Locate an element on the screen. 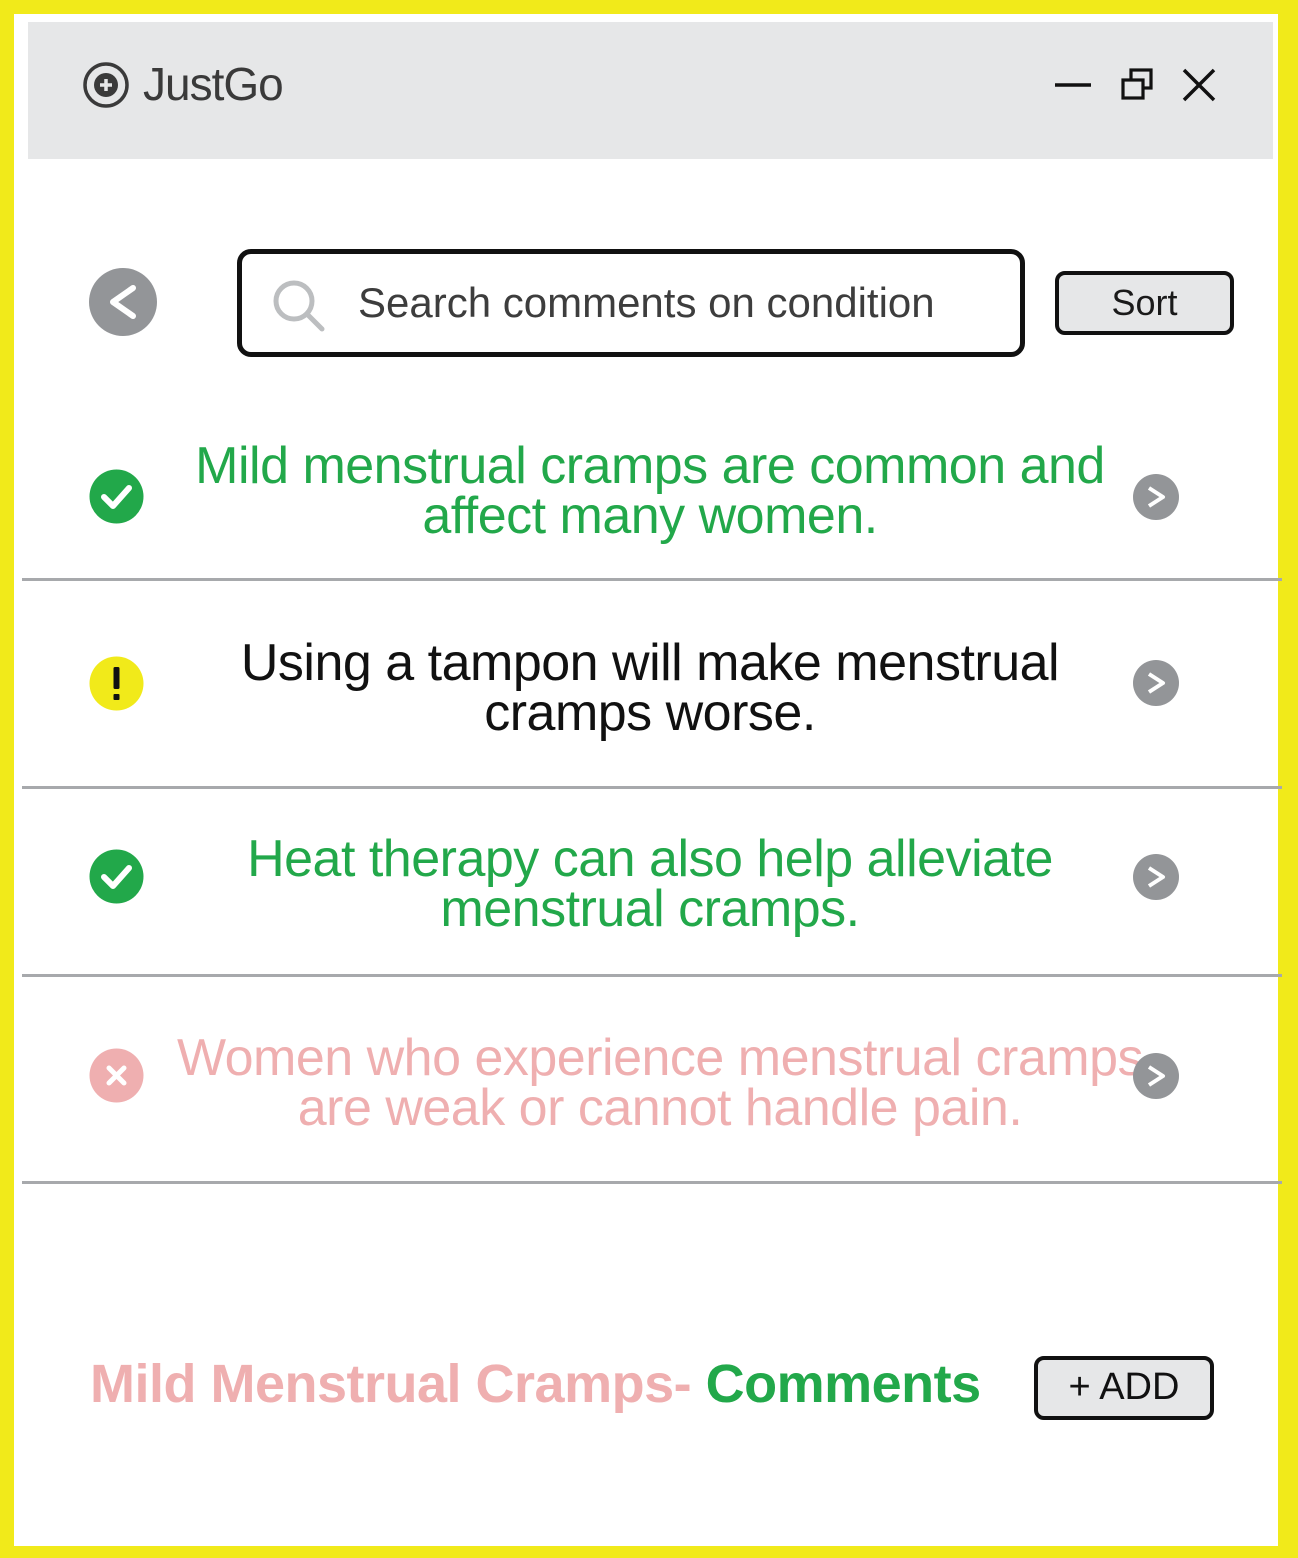 This screenshot has width=1298, height=1558. close-icon is located at coordinates (1199, 85).